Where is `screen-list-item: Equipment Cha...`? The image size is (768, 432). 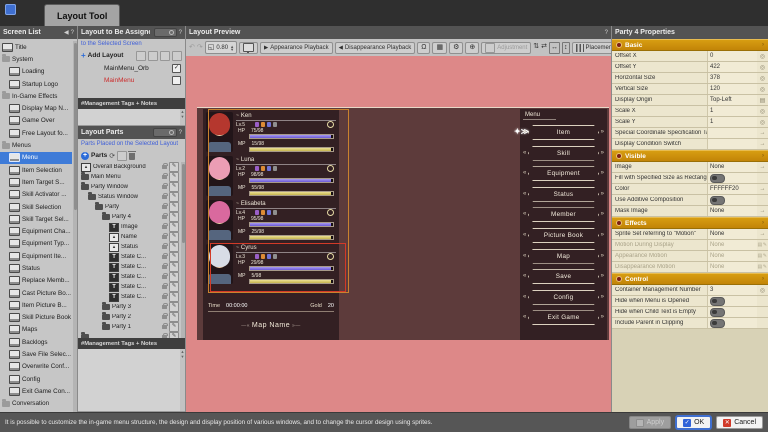 screen-list-item: Equipment Cha... is located at coordinates (36, 231).